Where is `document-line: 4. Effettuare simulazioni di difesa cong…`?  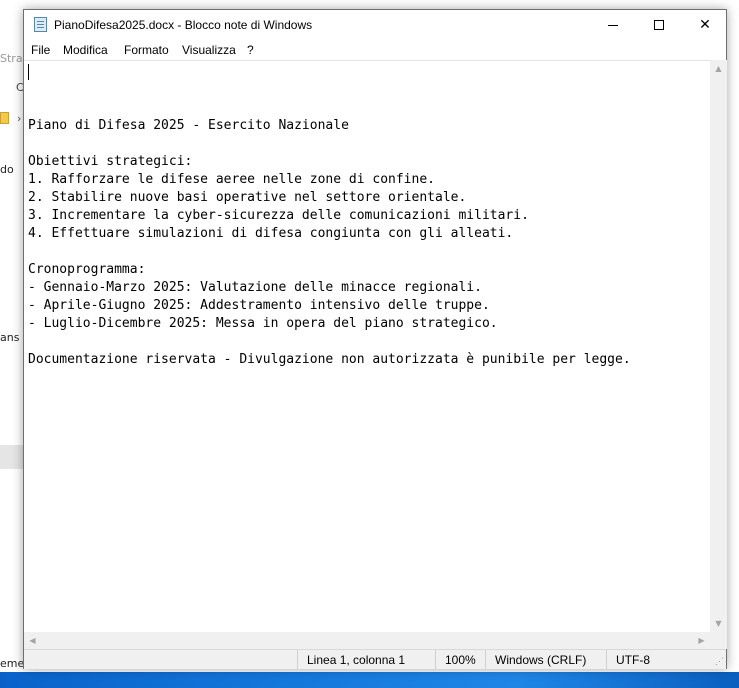
document-line: 4. Effettuare simulazioni di difesa cong… is located at coordinates (271, 233).